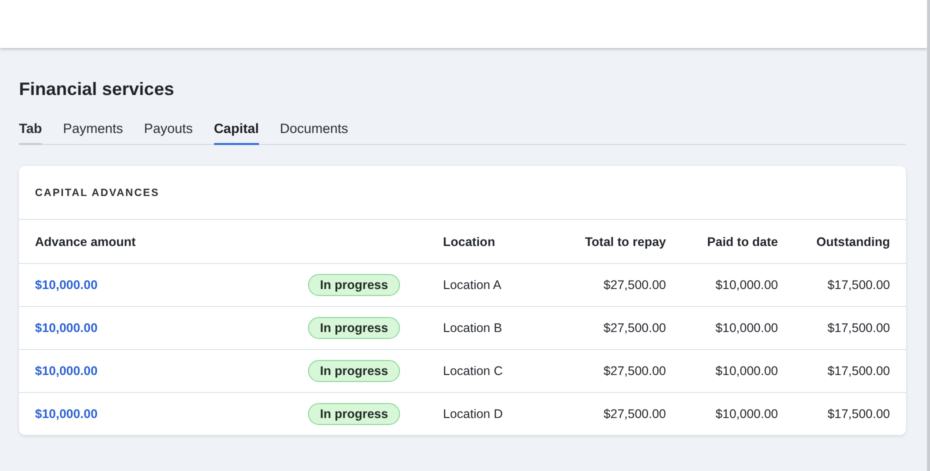 The height and width of the screenshot is (471, 930). Describe the element at coordinates (473, 371) in the screenshot. I see `table-cell-text: Location C` at that location.